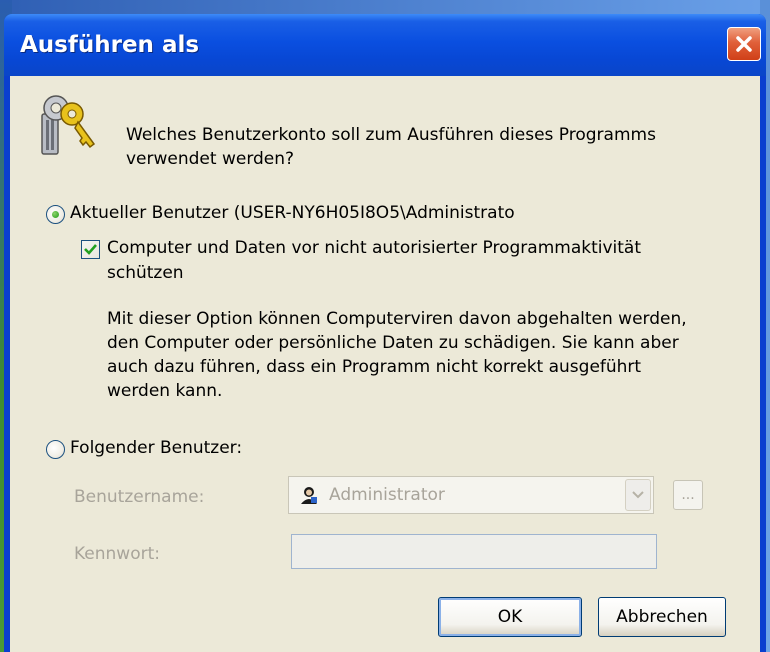 The image size is (770, 652). I want to click on checkmark-icon, so click(90, 249).